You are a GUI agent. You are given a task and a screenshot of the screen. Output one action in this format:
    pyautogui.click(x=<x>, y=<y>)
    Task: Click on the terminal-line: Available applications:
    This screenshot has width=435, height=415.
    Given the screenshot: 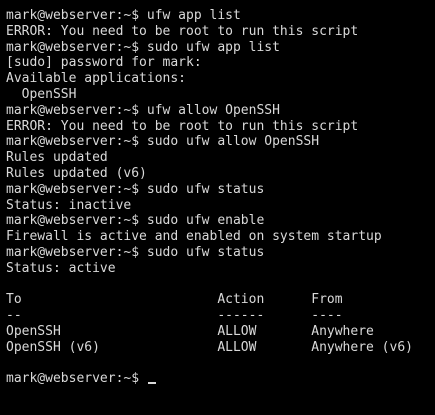 What is the action you would take?
    pyautogui.click(x=96, y=79)
    